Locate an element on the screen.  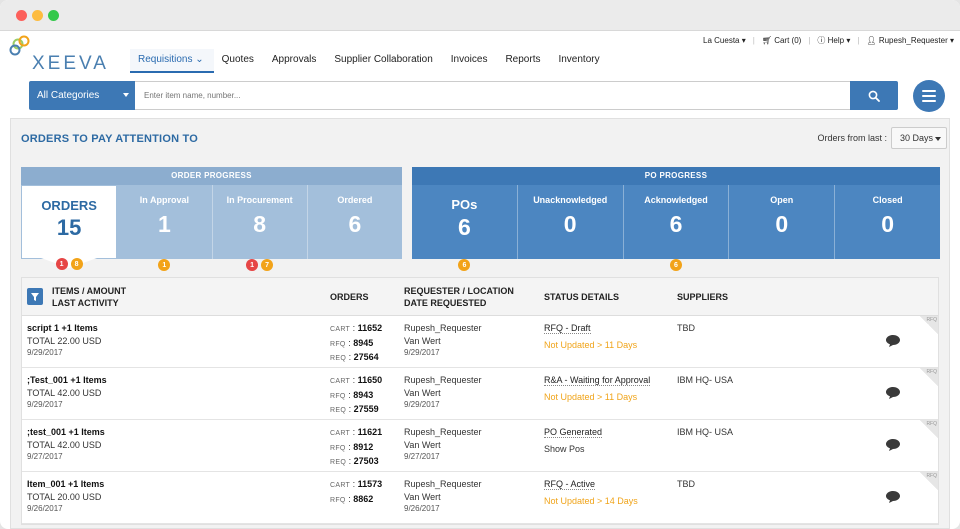
nav-reports: Reports is located at coordinates (523, 61).